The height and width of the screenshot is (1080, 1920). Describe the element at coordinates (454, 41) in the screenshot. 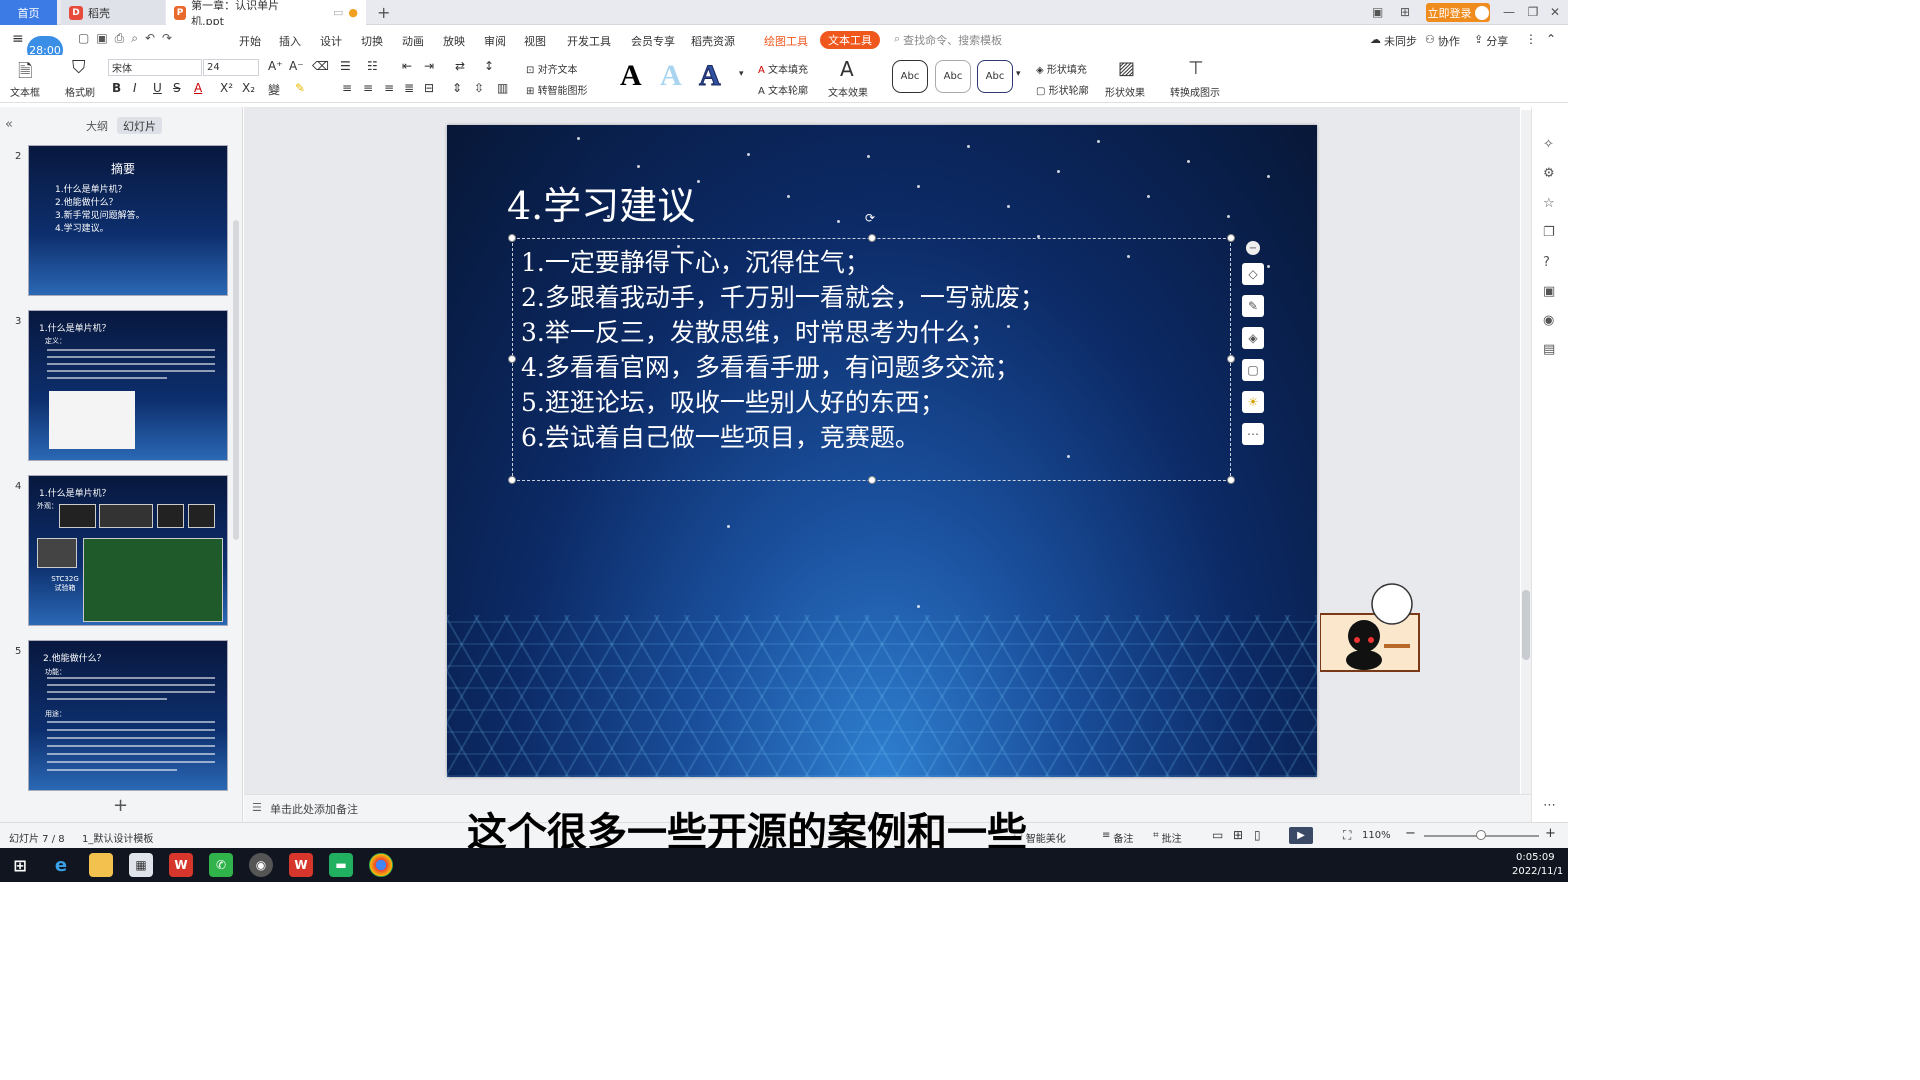

I see `menu-item: 放映` at that location.